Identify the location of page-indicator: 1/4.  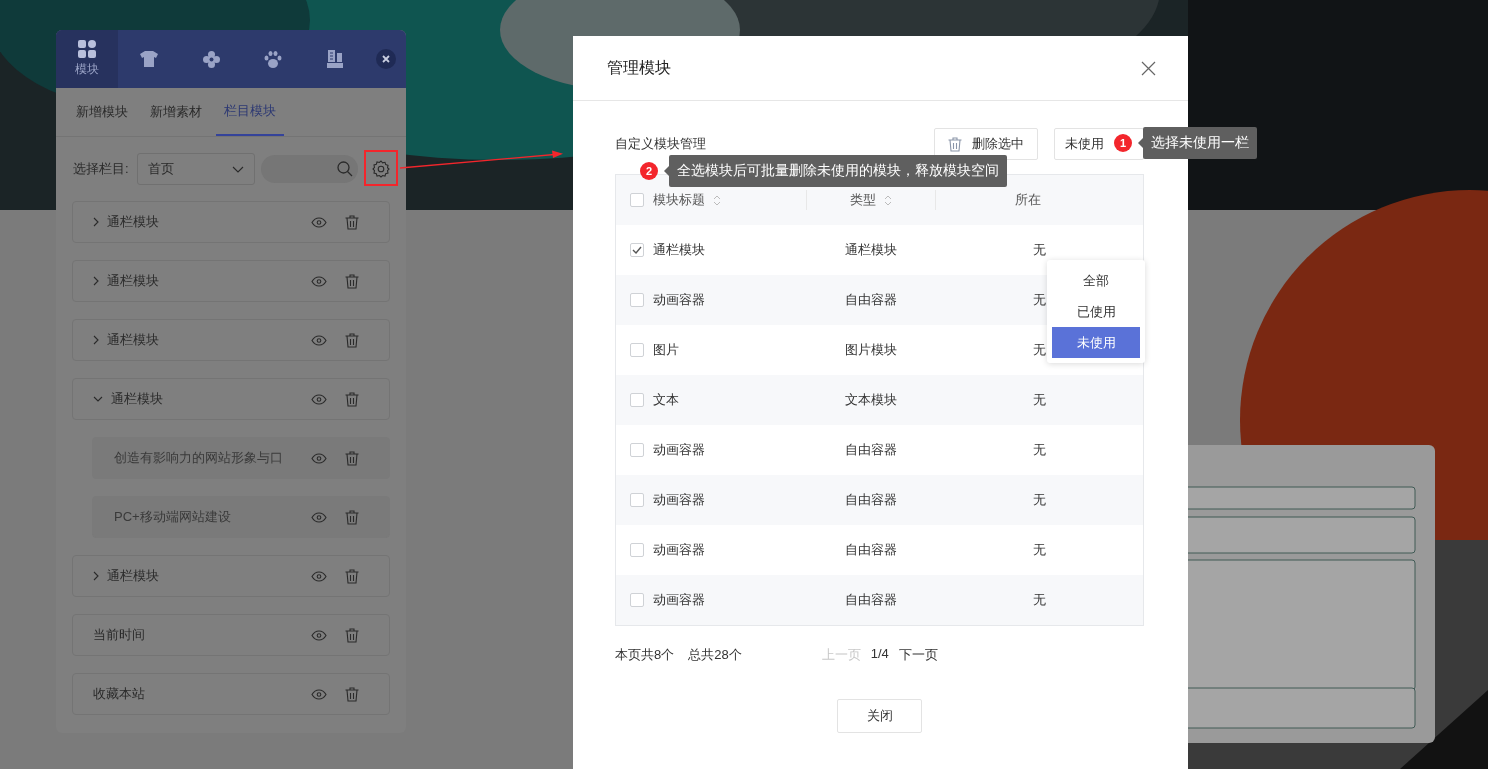
(879, 654).